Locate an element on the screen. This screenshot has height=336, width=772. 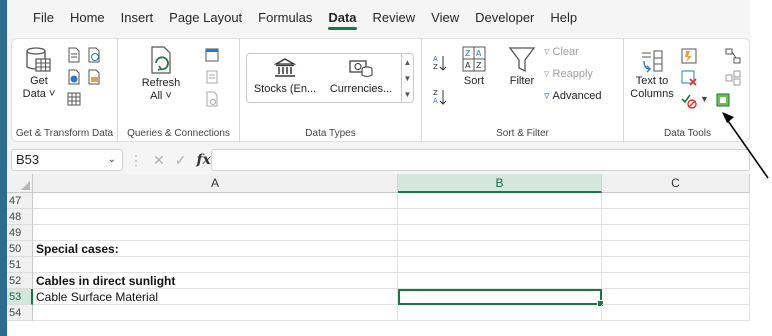
tab-formulas: Formulas is located at coordinates (285, 18).